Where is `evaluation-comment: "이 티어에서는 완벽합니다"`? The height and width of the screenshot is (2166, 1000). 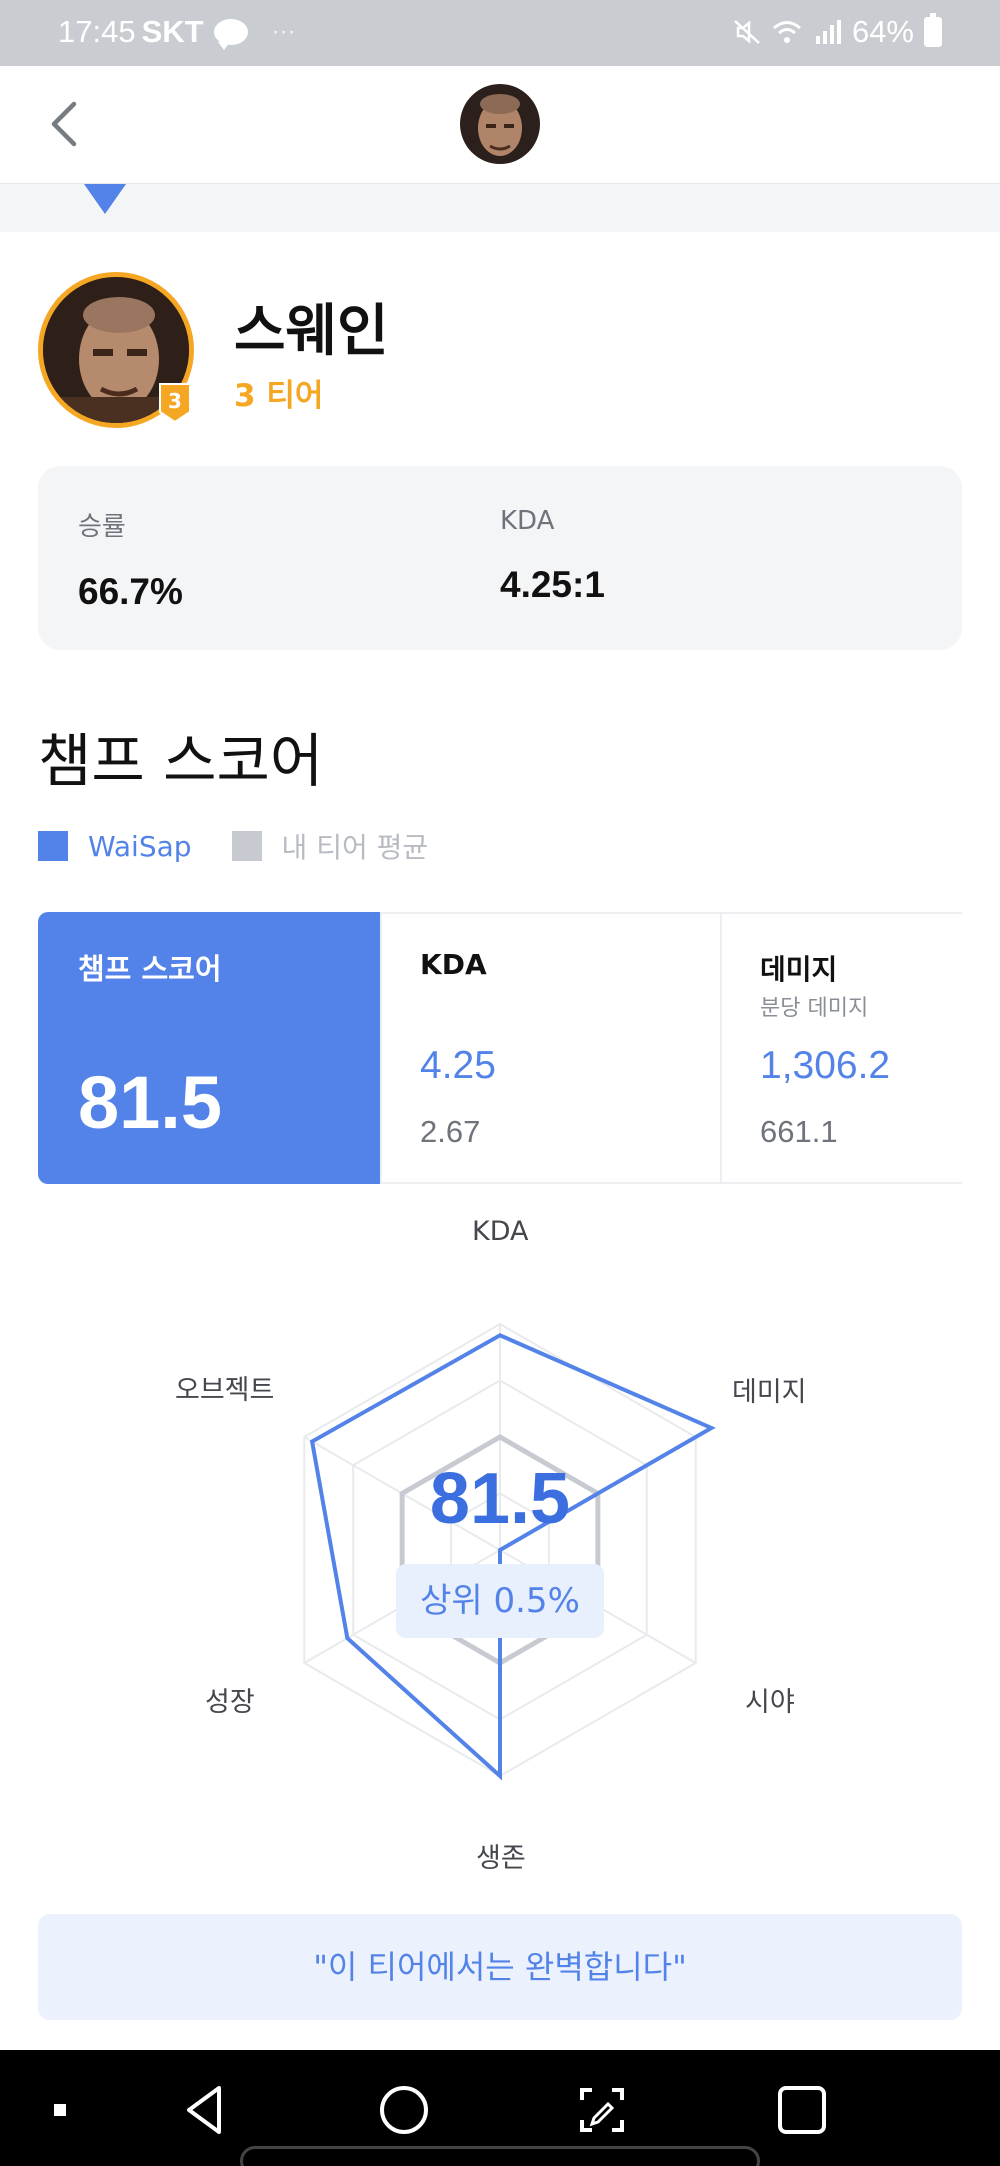
evaluation-comment: "이 티어에서는 완벽합니다" is located at coordinates (500, 1967).